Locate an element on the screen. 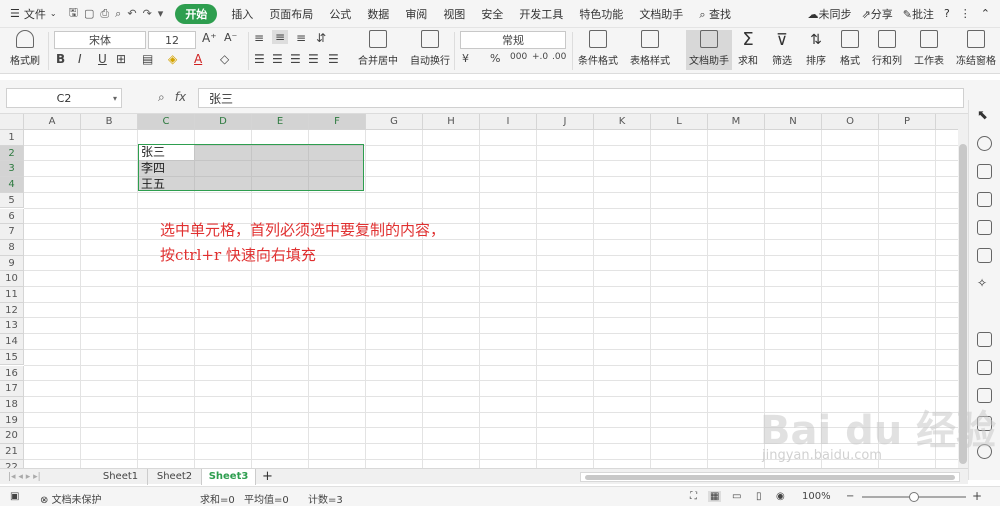  font-color-icon: A is located at coordinates (198, 59).